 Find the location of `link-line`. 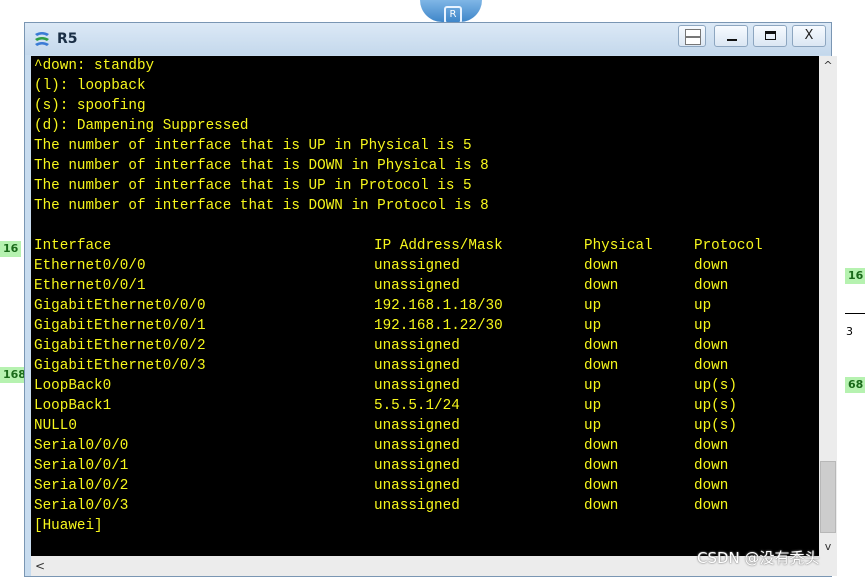

link-line is located at coordinates (855, 313).